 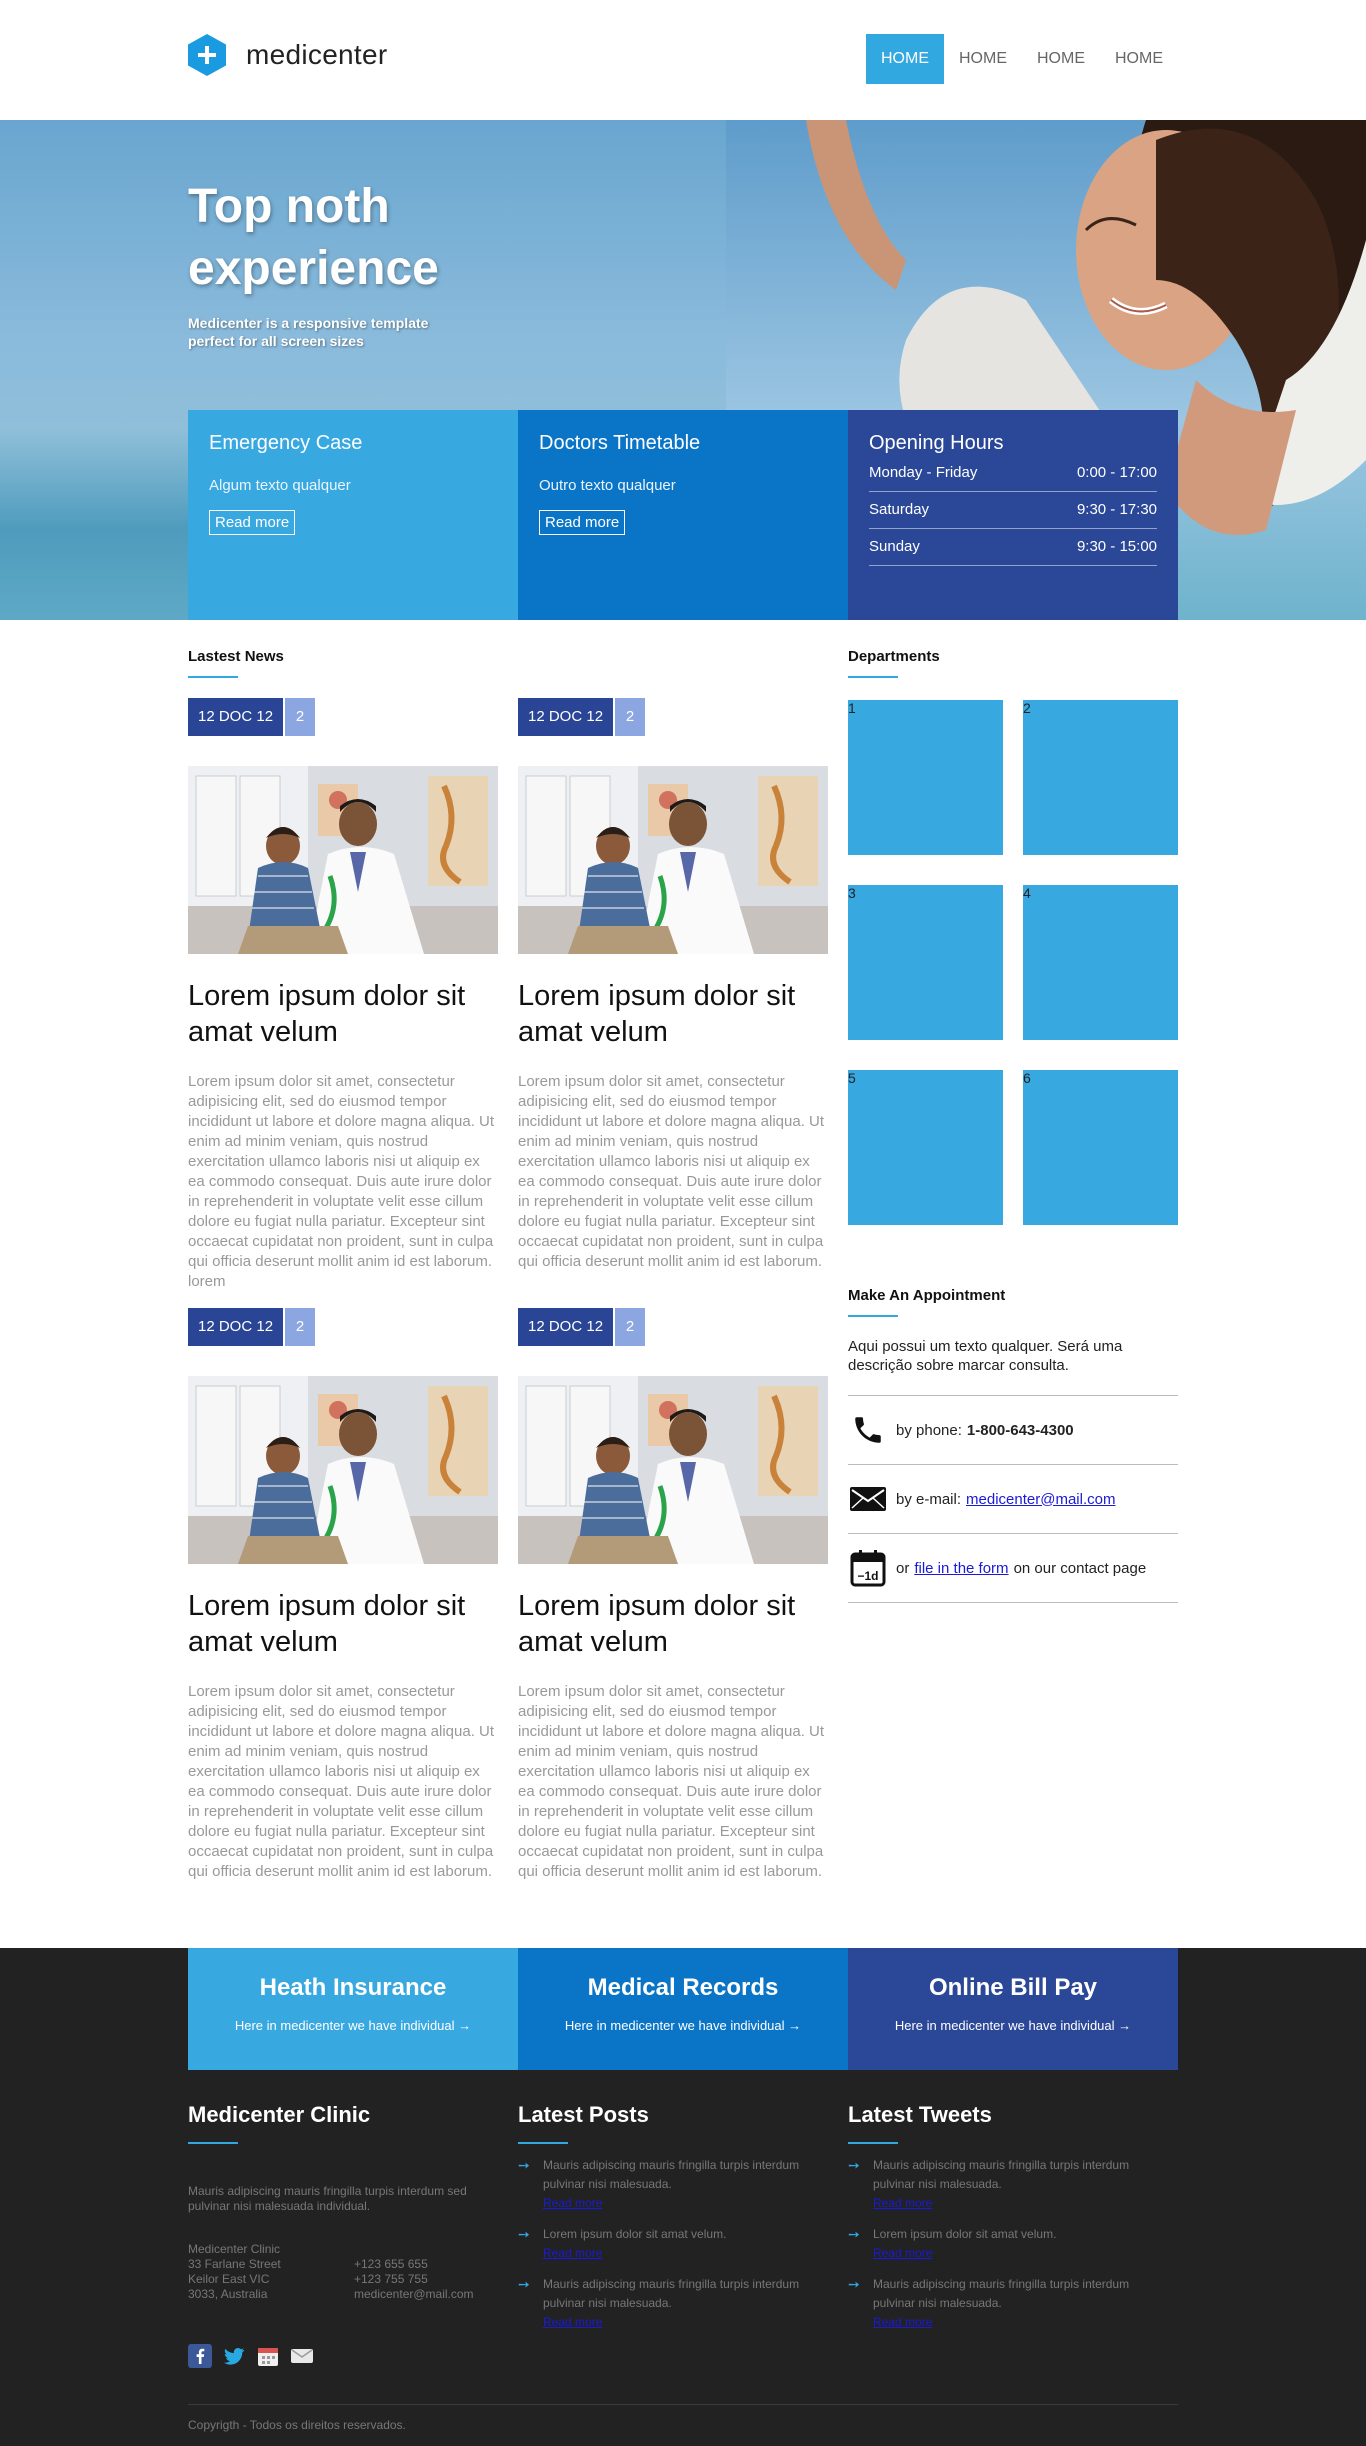 What do you see at coordinates (925, 777) in the screenshot?
I see `department-tile-1: 1` at bounding box center [925, 777].